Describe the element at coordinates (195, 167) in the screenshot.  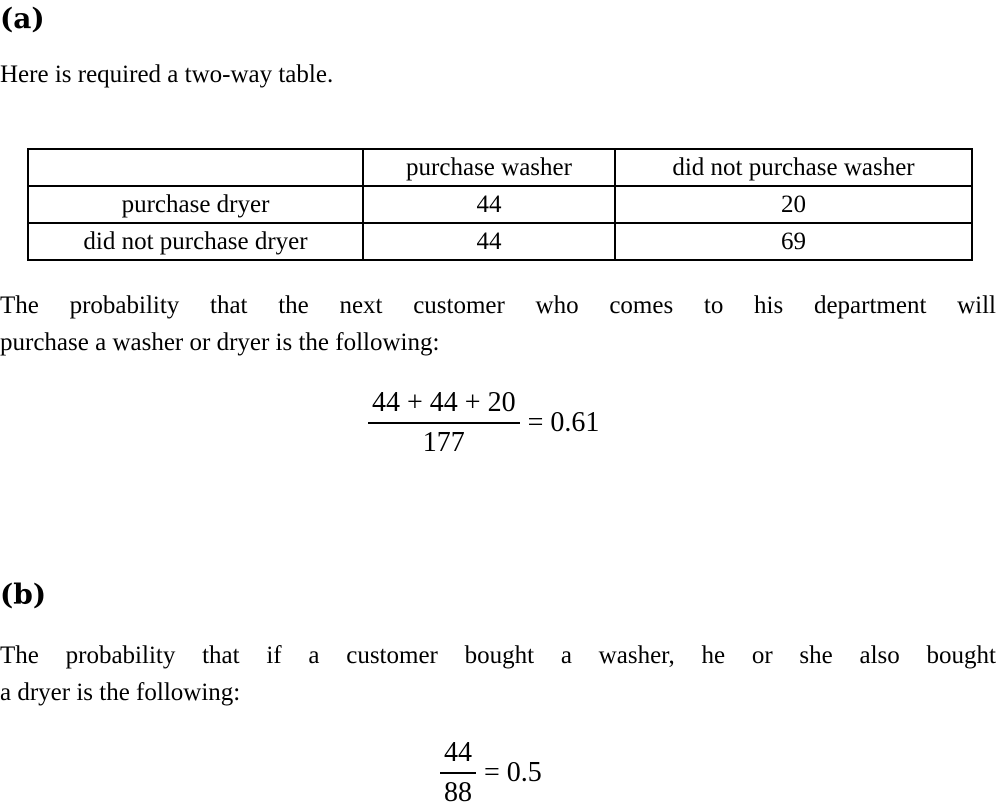
I see `table-header-cell` at that location.